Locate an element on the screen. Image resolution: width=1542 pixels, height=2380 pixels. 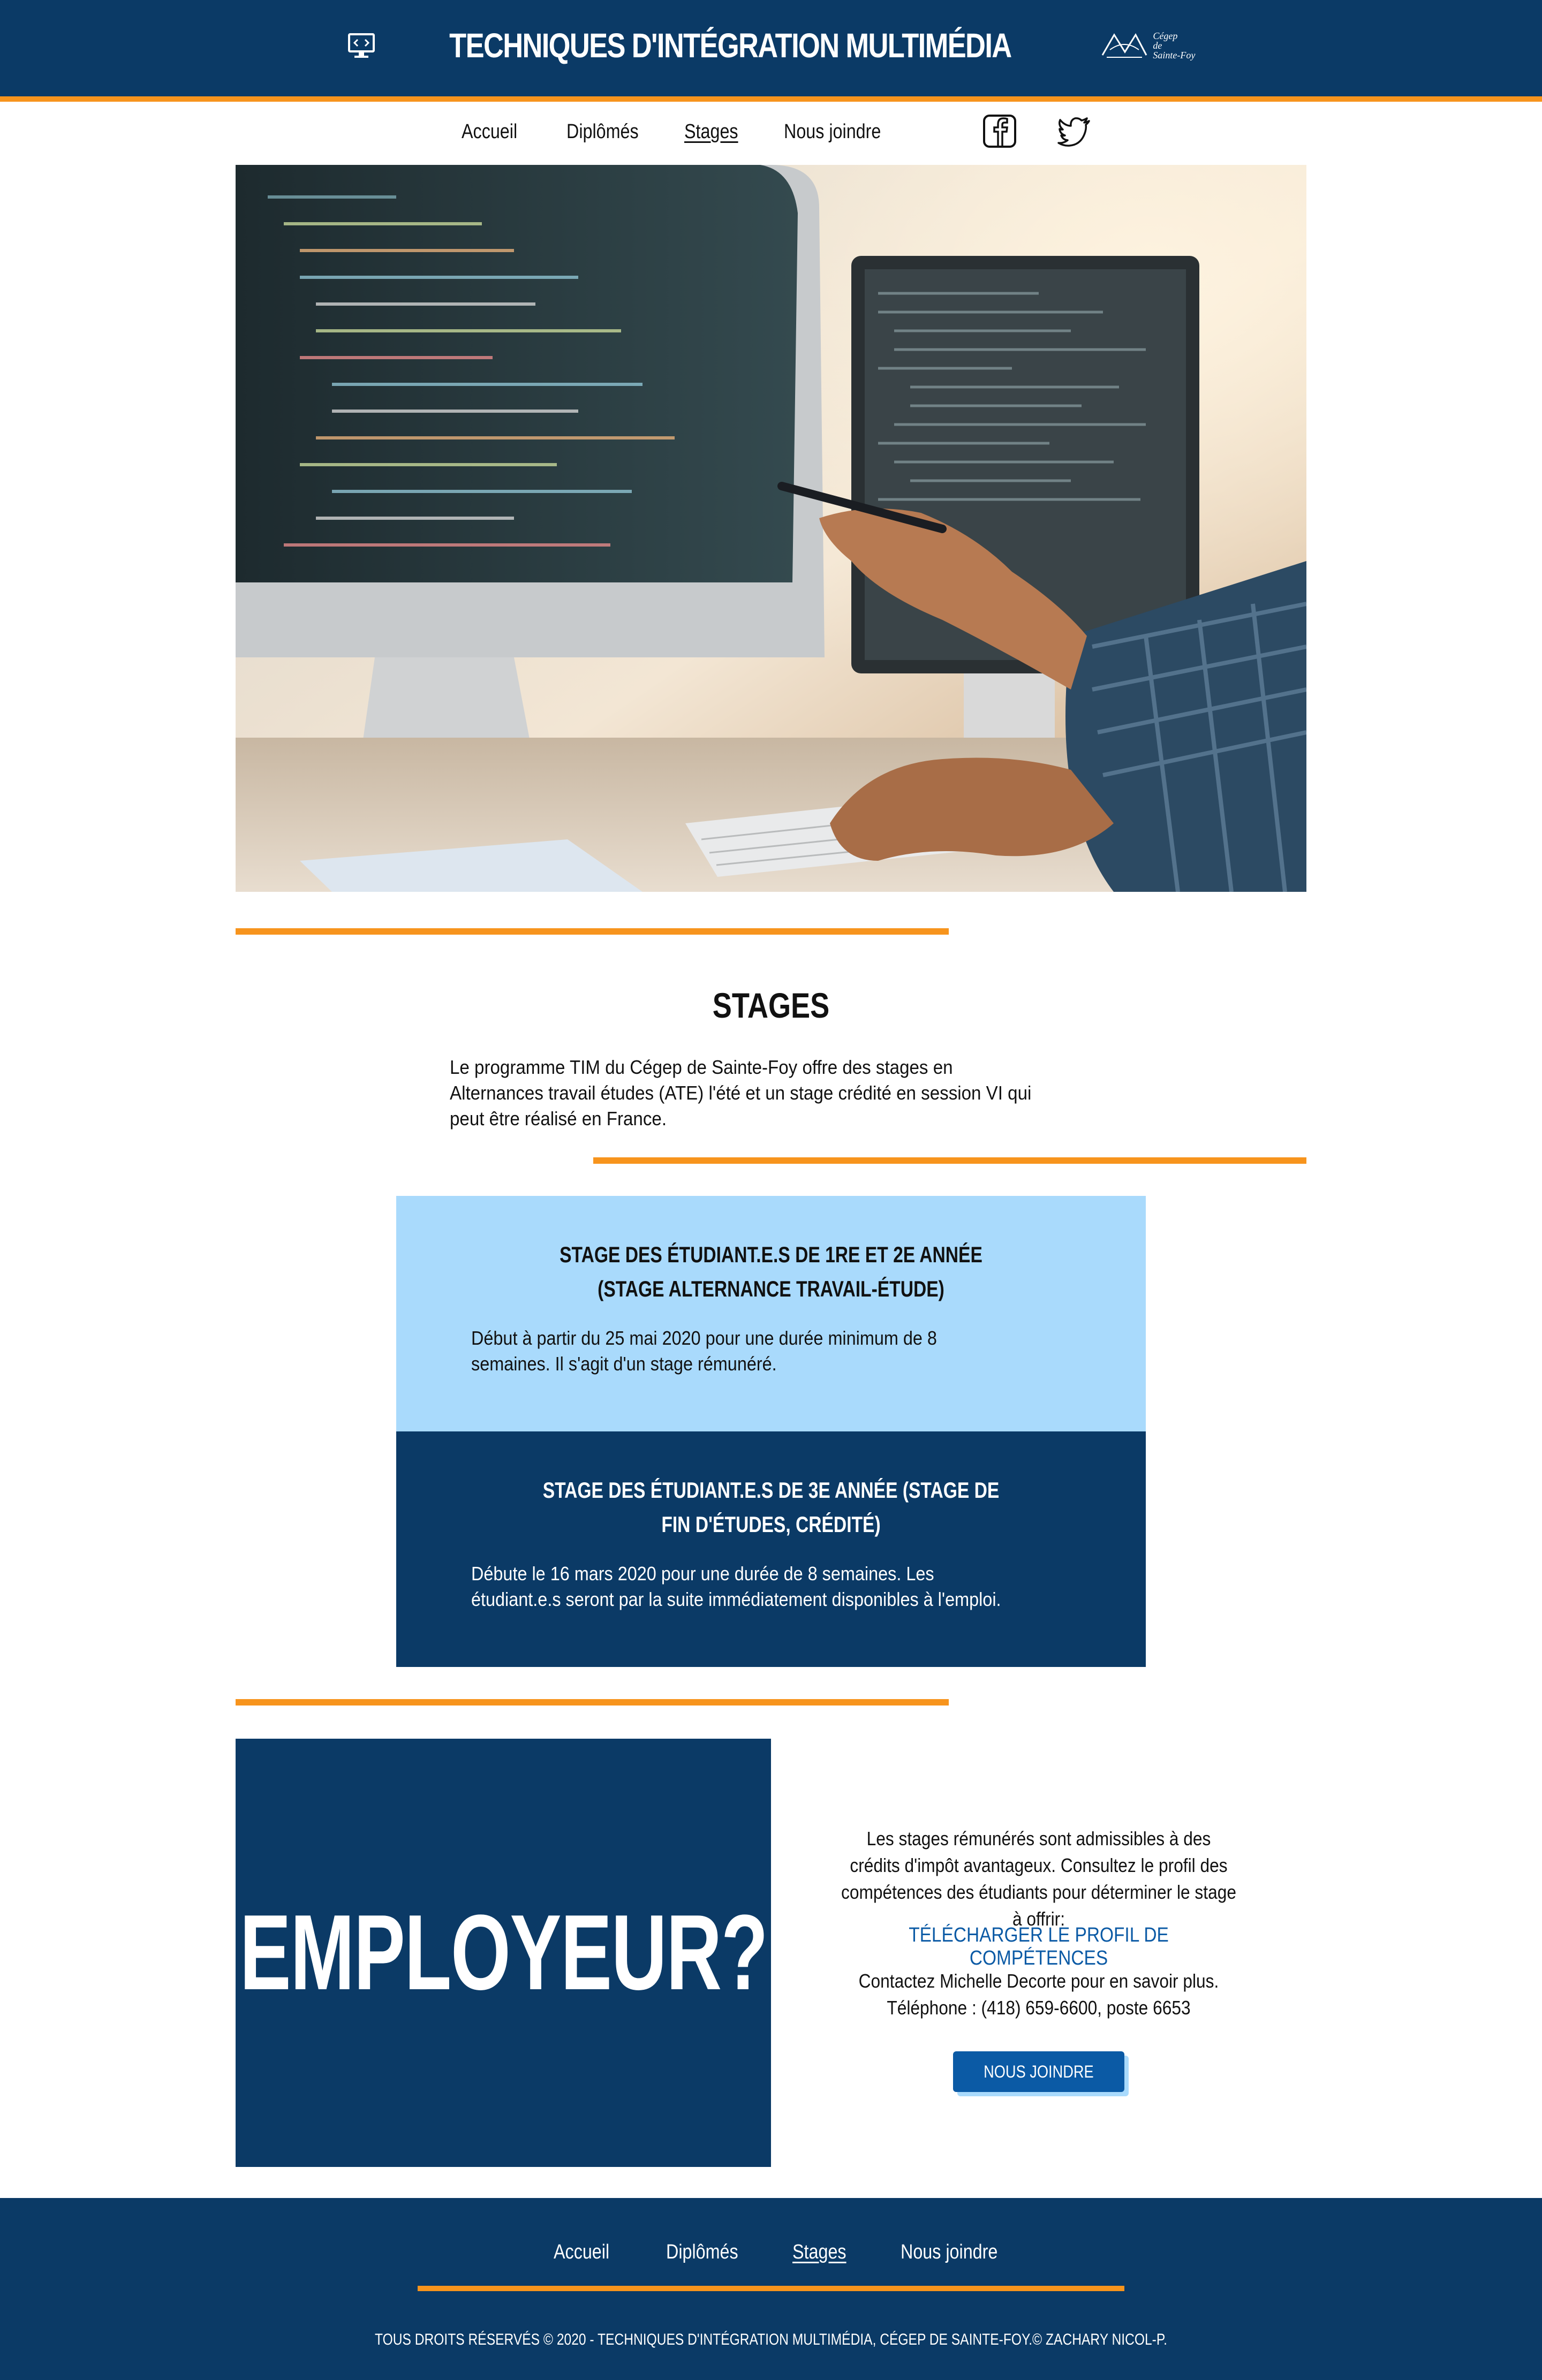
contact-line-2: Téléphone : (418) 659-6600, poste 6653 is located at coordinates (1039, 2008).